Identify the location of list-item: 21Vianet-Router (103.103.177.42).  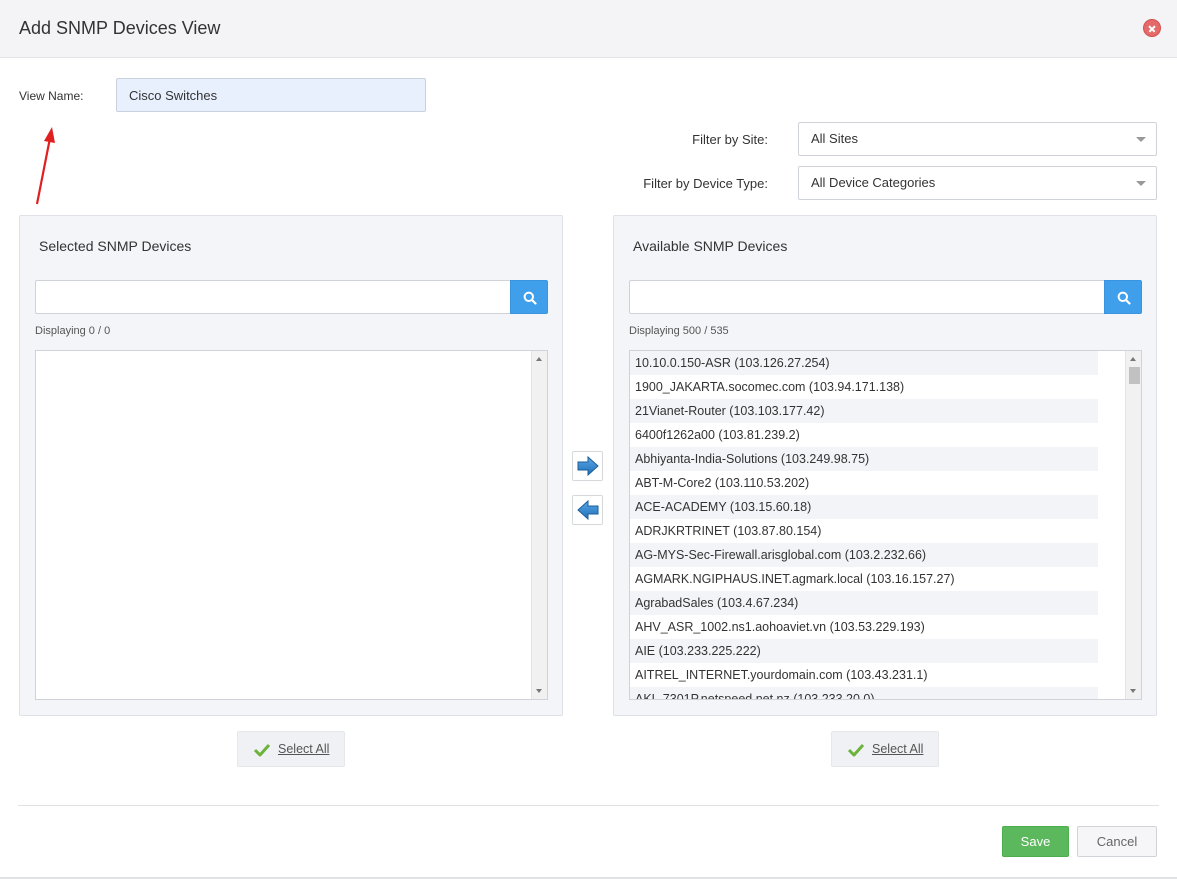
(864, 411).